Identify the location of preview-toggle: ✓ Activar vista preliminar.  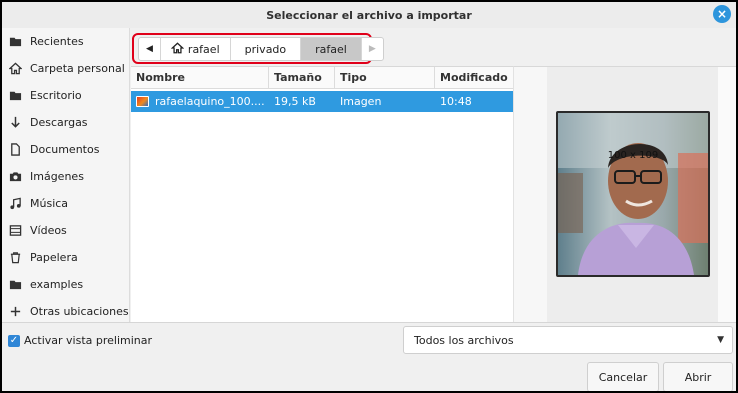
(80, 340).